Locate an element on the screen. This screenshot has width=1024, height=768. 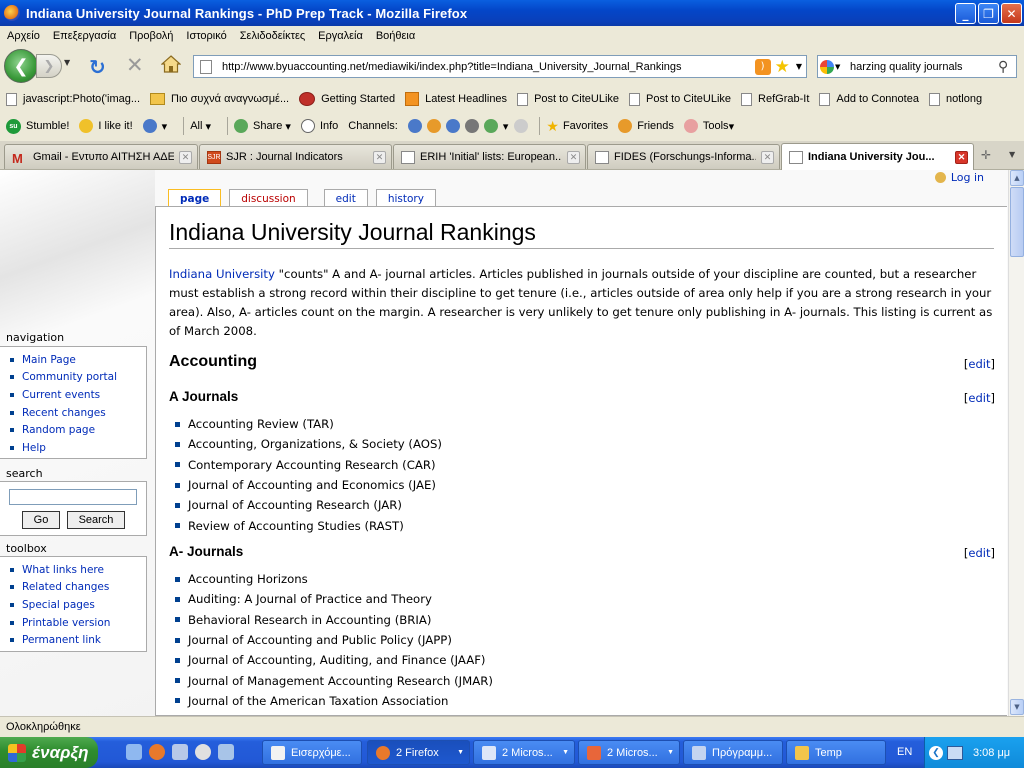
clock: 3:08 μμ is located at coordinates (991, 753).